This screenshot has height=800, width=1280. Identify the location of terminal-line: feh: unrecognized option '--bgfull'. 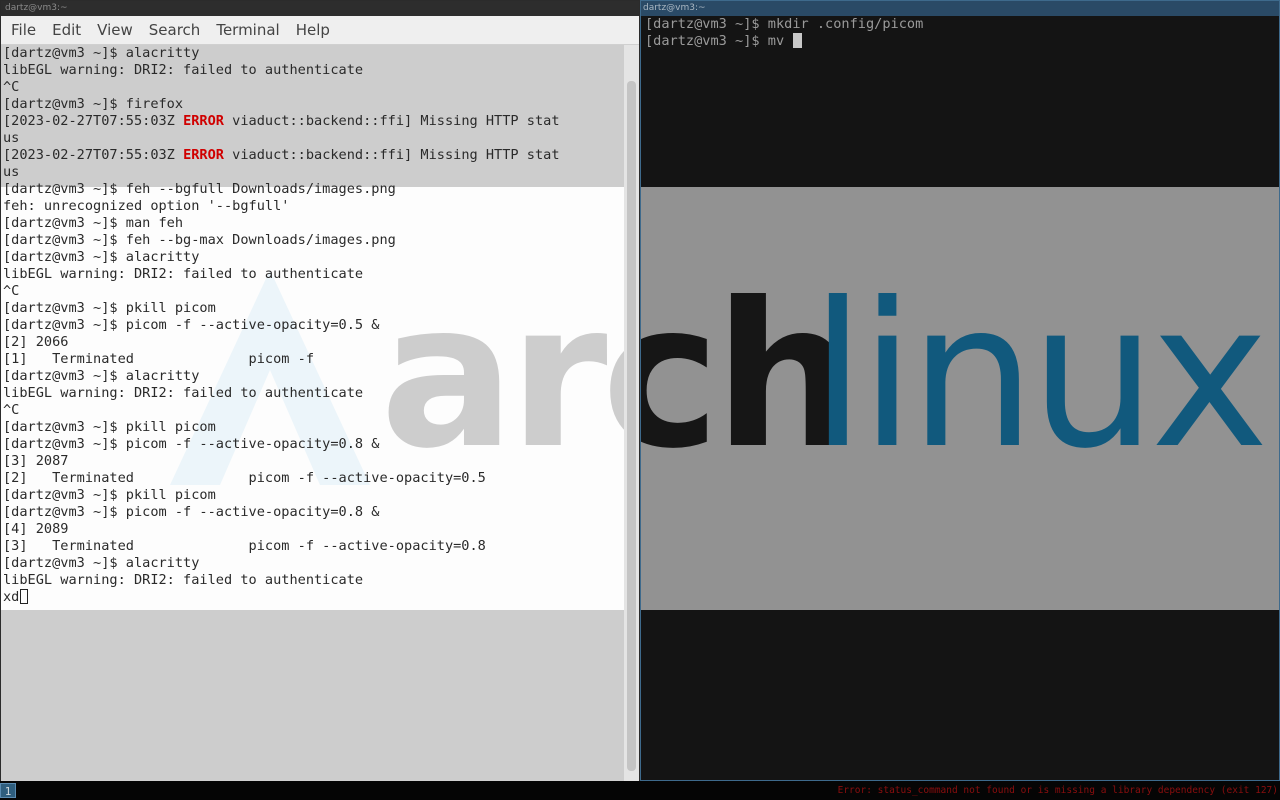
(312, 206).